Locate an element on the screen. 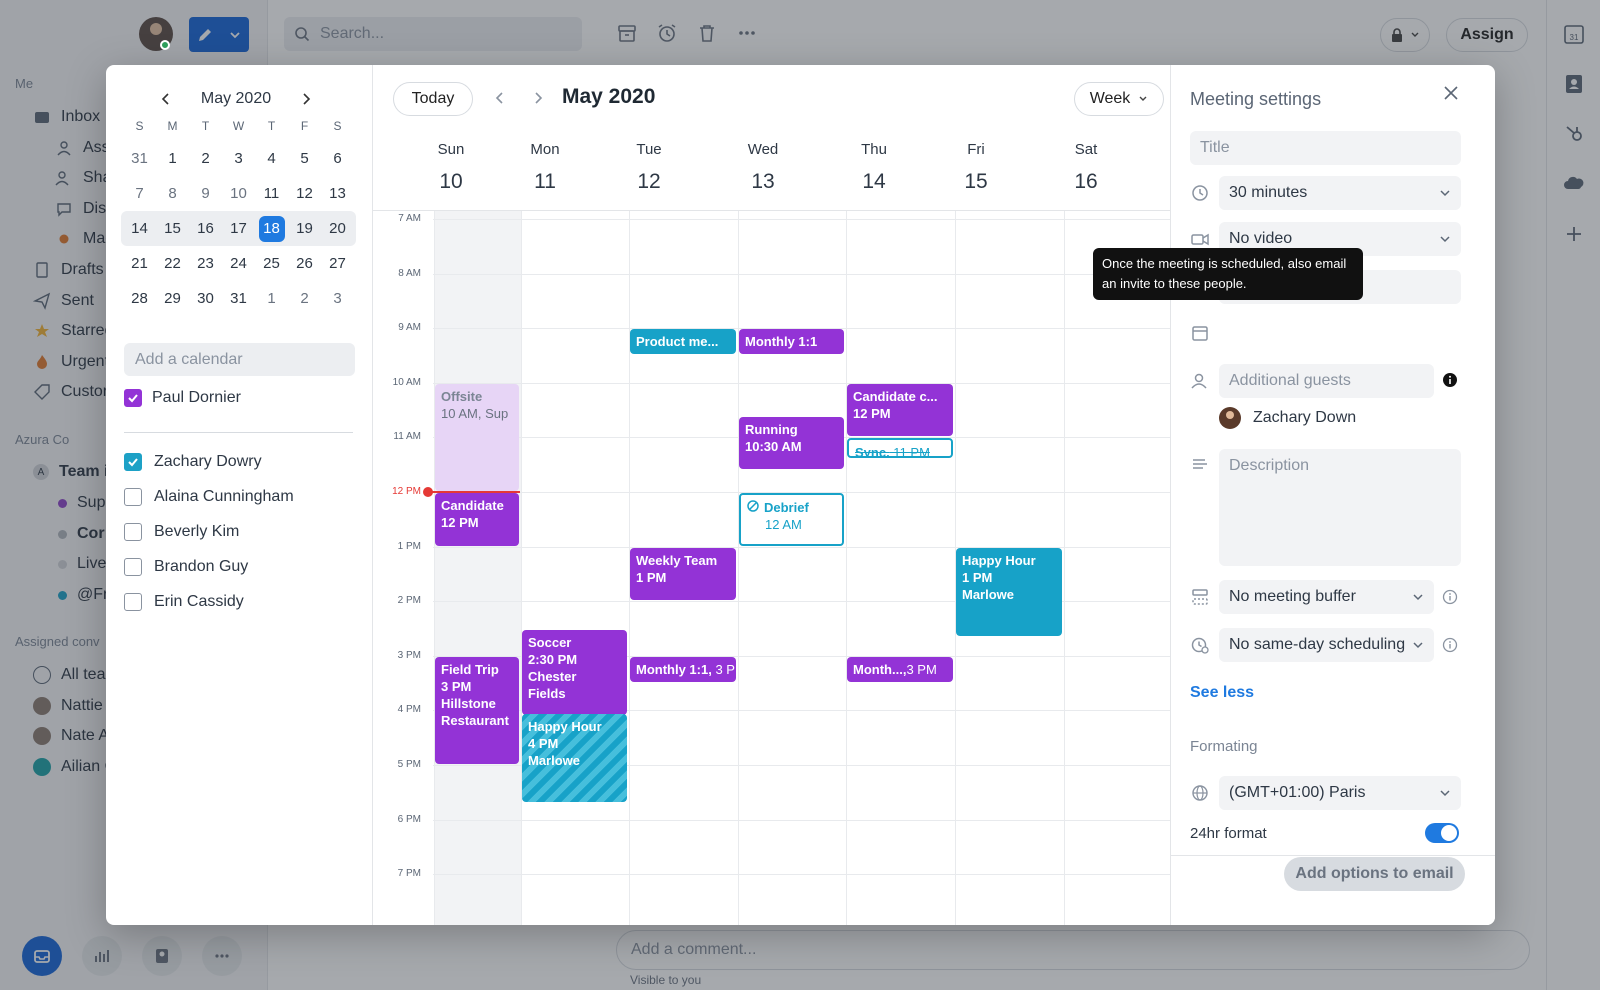  calendar-person-row: Beverly Kim is located at coordinates (209, 531).